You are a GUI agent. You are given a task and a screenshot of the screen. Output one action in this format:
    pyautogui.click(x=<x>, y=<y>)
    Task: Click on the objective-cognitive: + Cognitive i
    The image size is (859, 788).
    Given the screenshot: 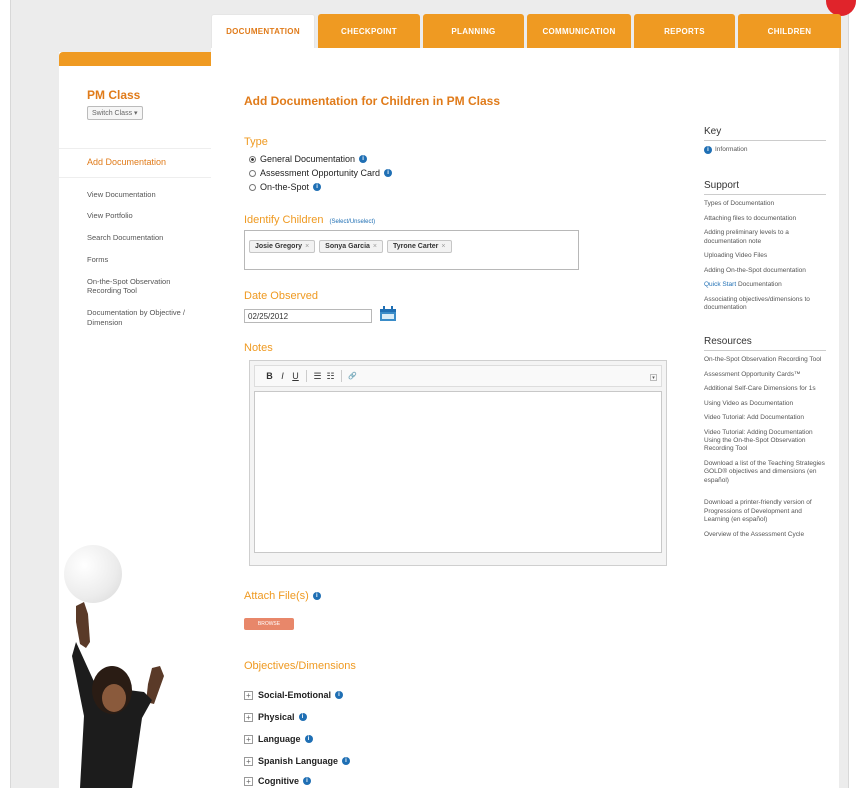 What is the action you would take?
    pyautogui.click(x=278, y=781)
    